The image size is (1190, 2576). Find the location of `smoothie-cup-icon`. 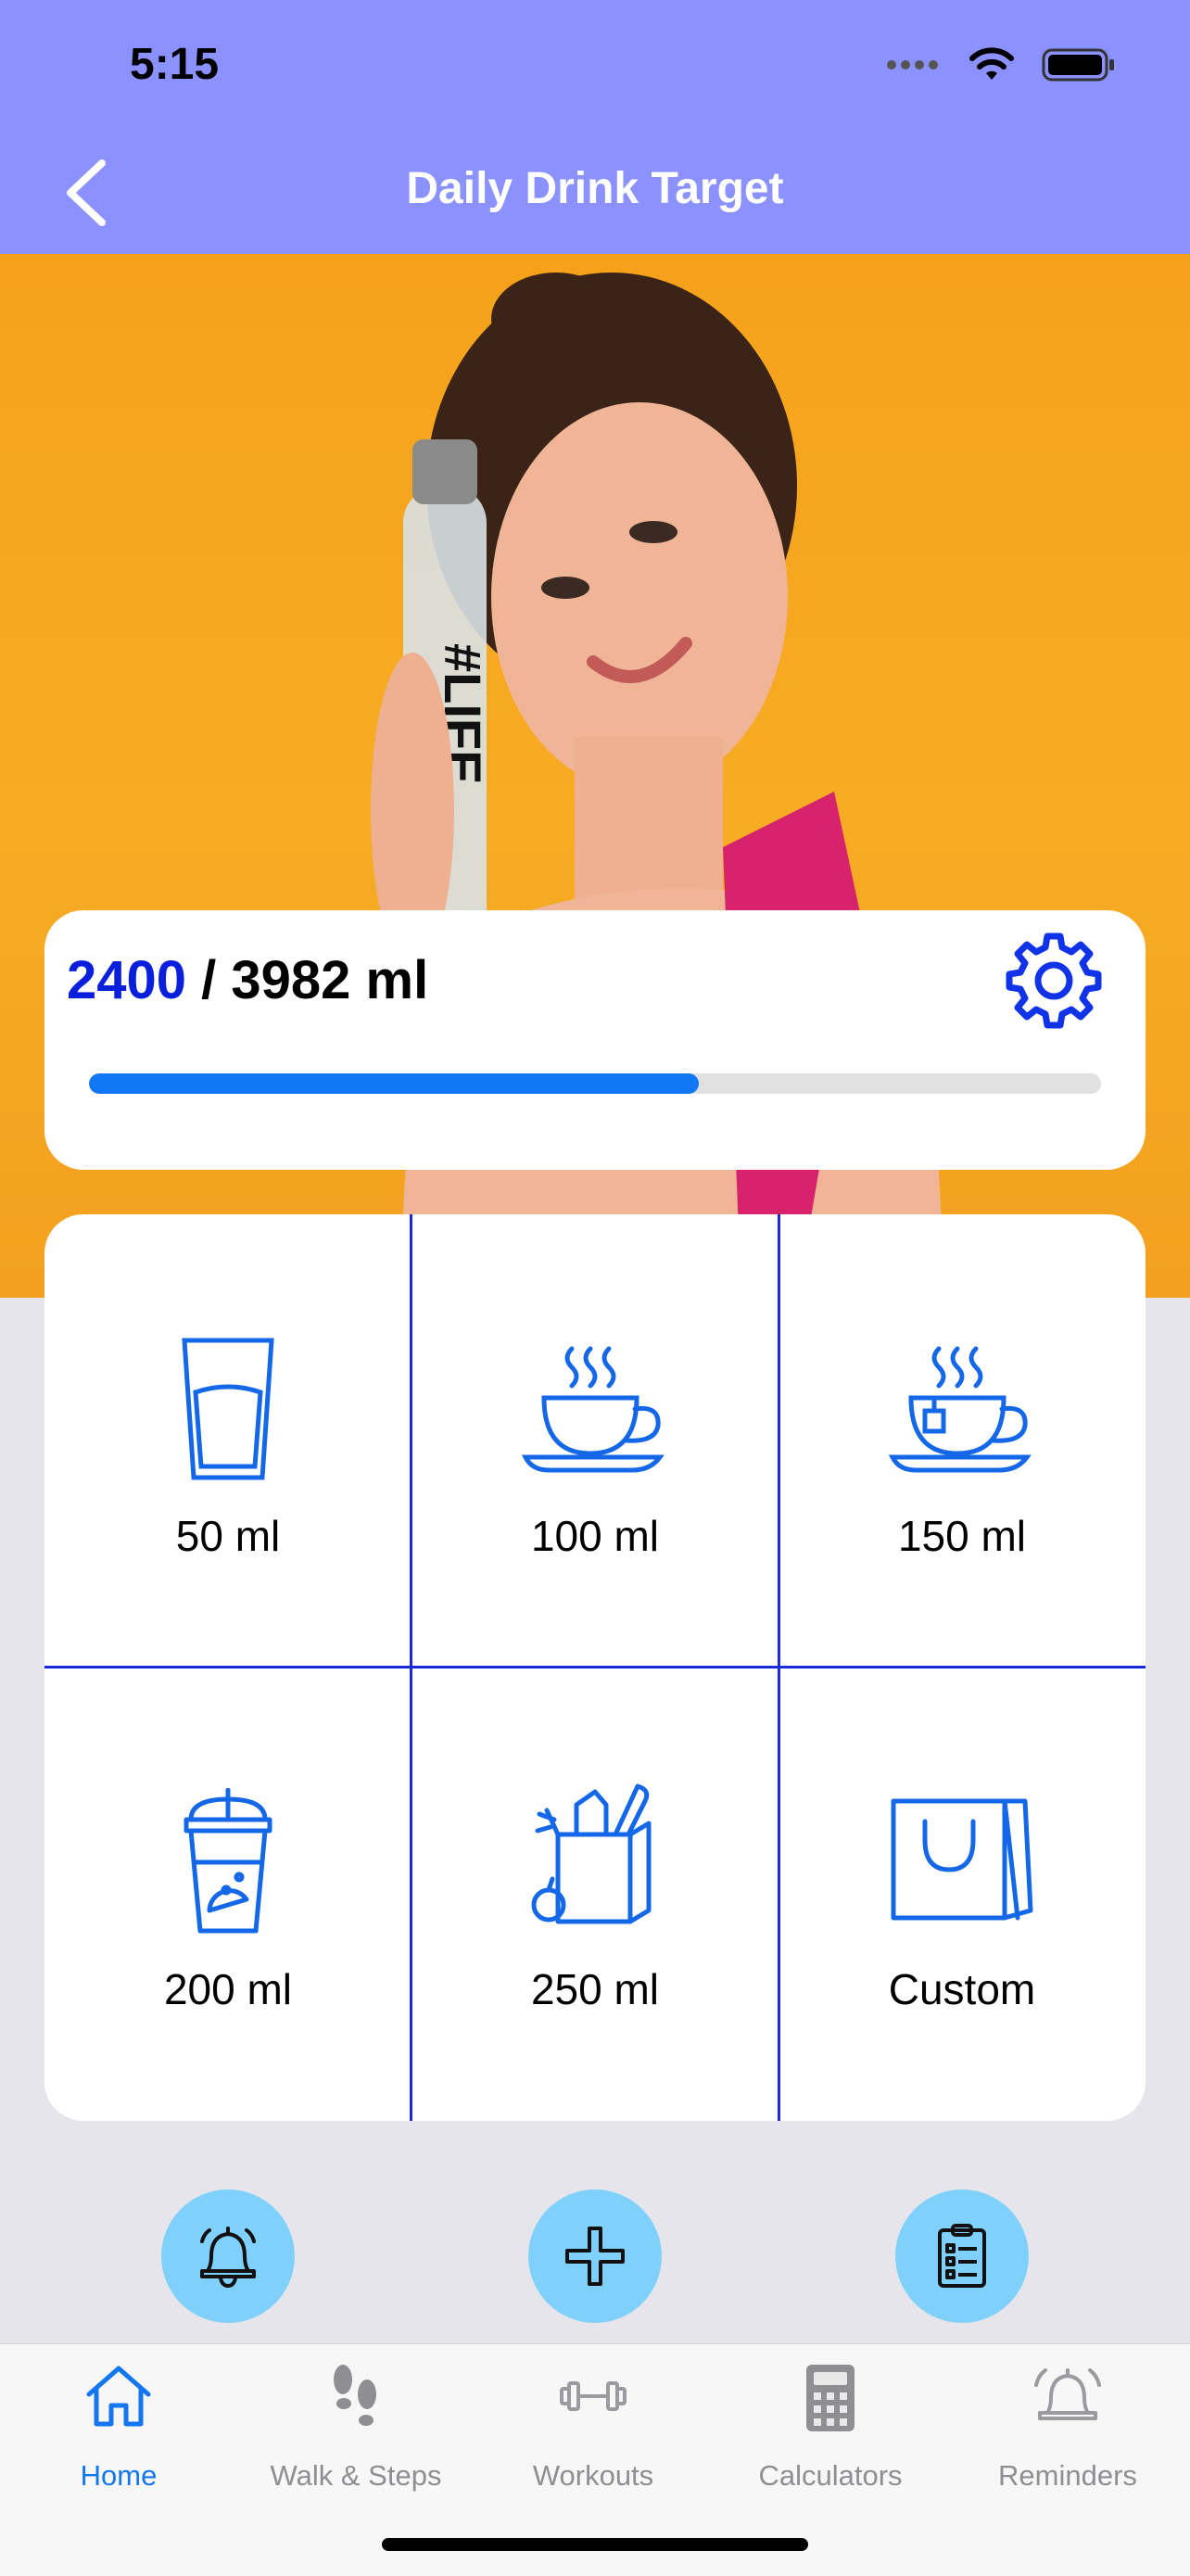

smoothie-cup-icon is located at coordinates (228, 1861).